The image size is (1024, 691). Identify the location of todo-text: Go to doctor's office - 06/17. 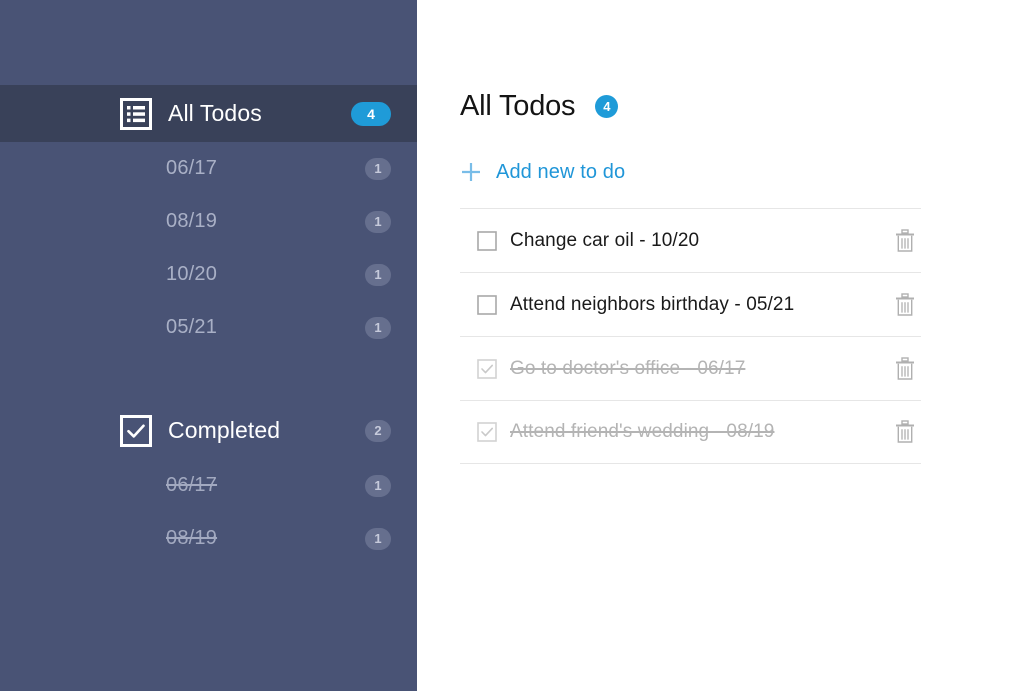
(628, 368).